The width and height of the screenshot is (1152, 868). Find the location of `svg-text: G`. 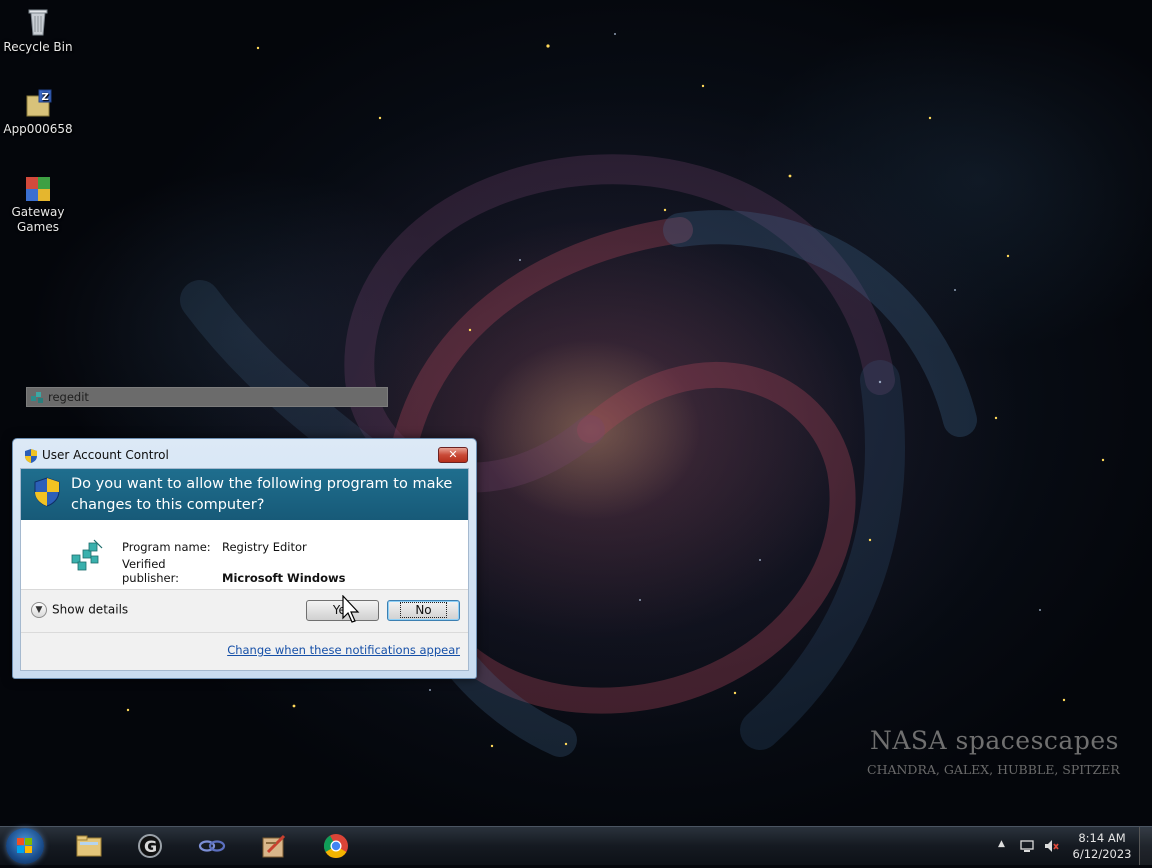

svg-text: G is located at coordinates (150, 846).